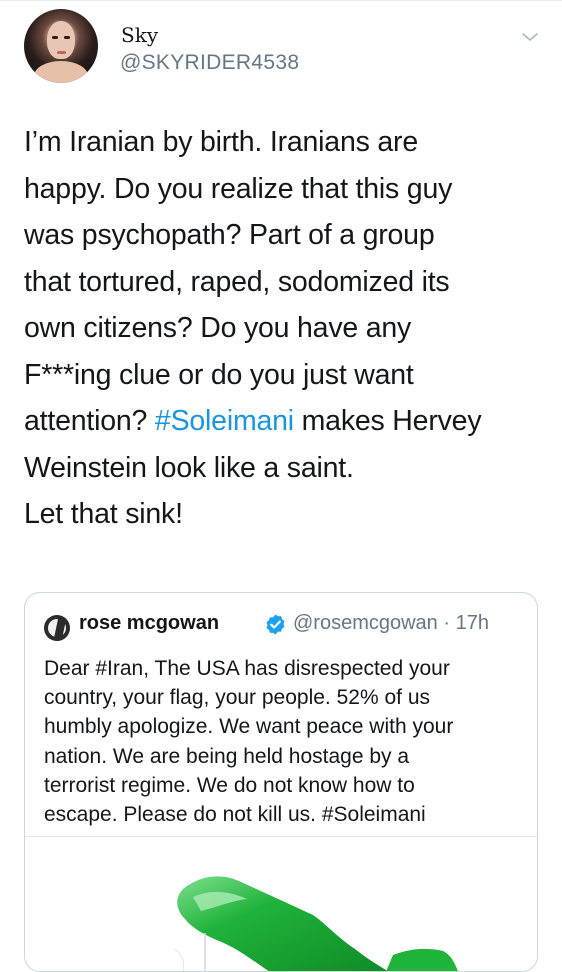  I want to click on tweet-line: I’m Iranian by birth. Iranians are, so click(221, 142).